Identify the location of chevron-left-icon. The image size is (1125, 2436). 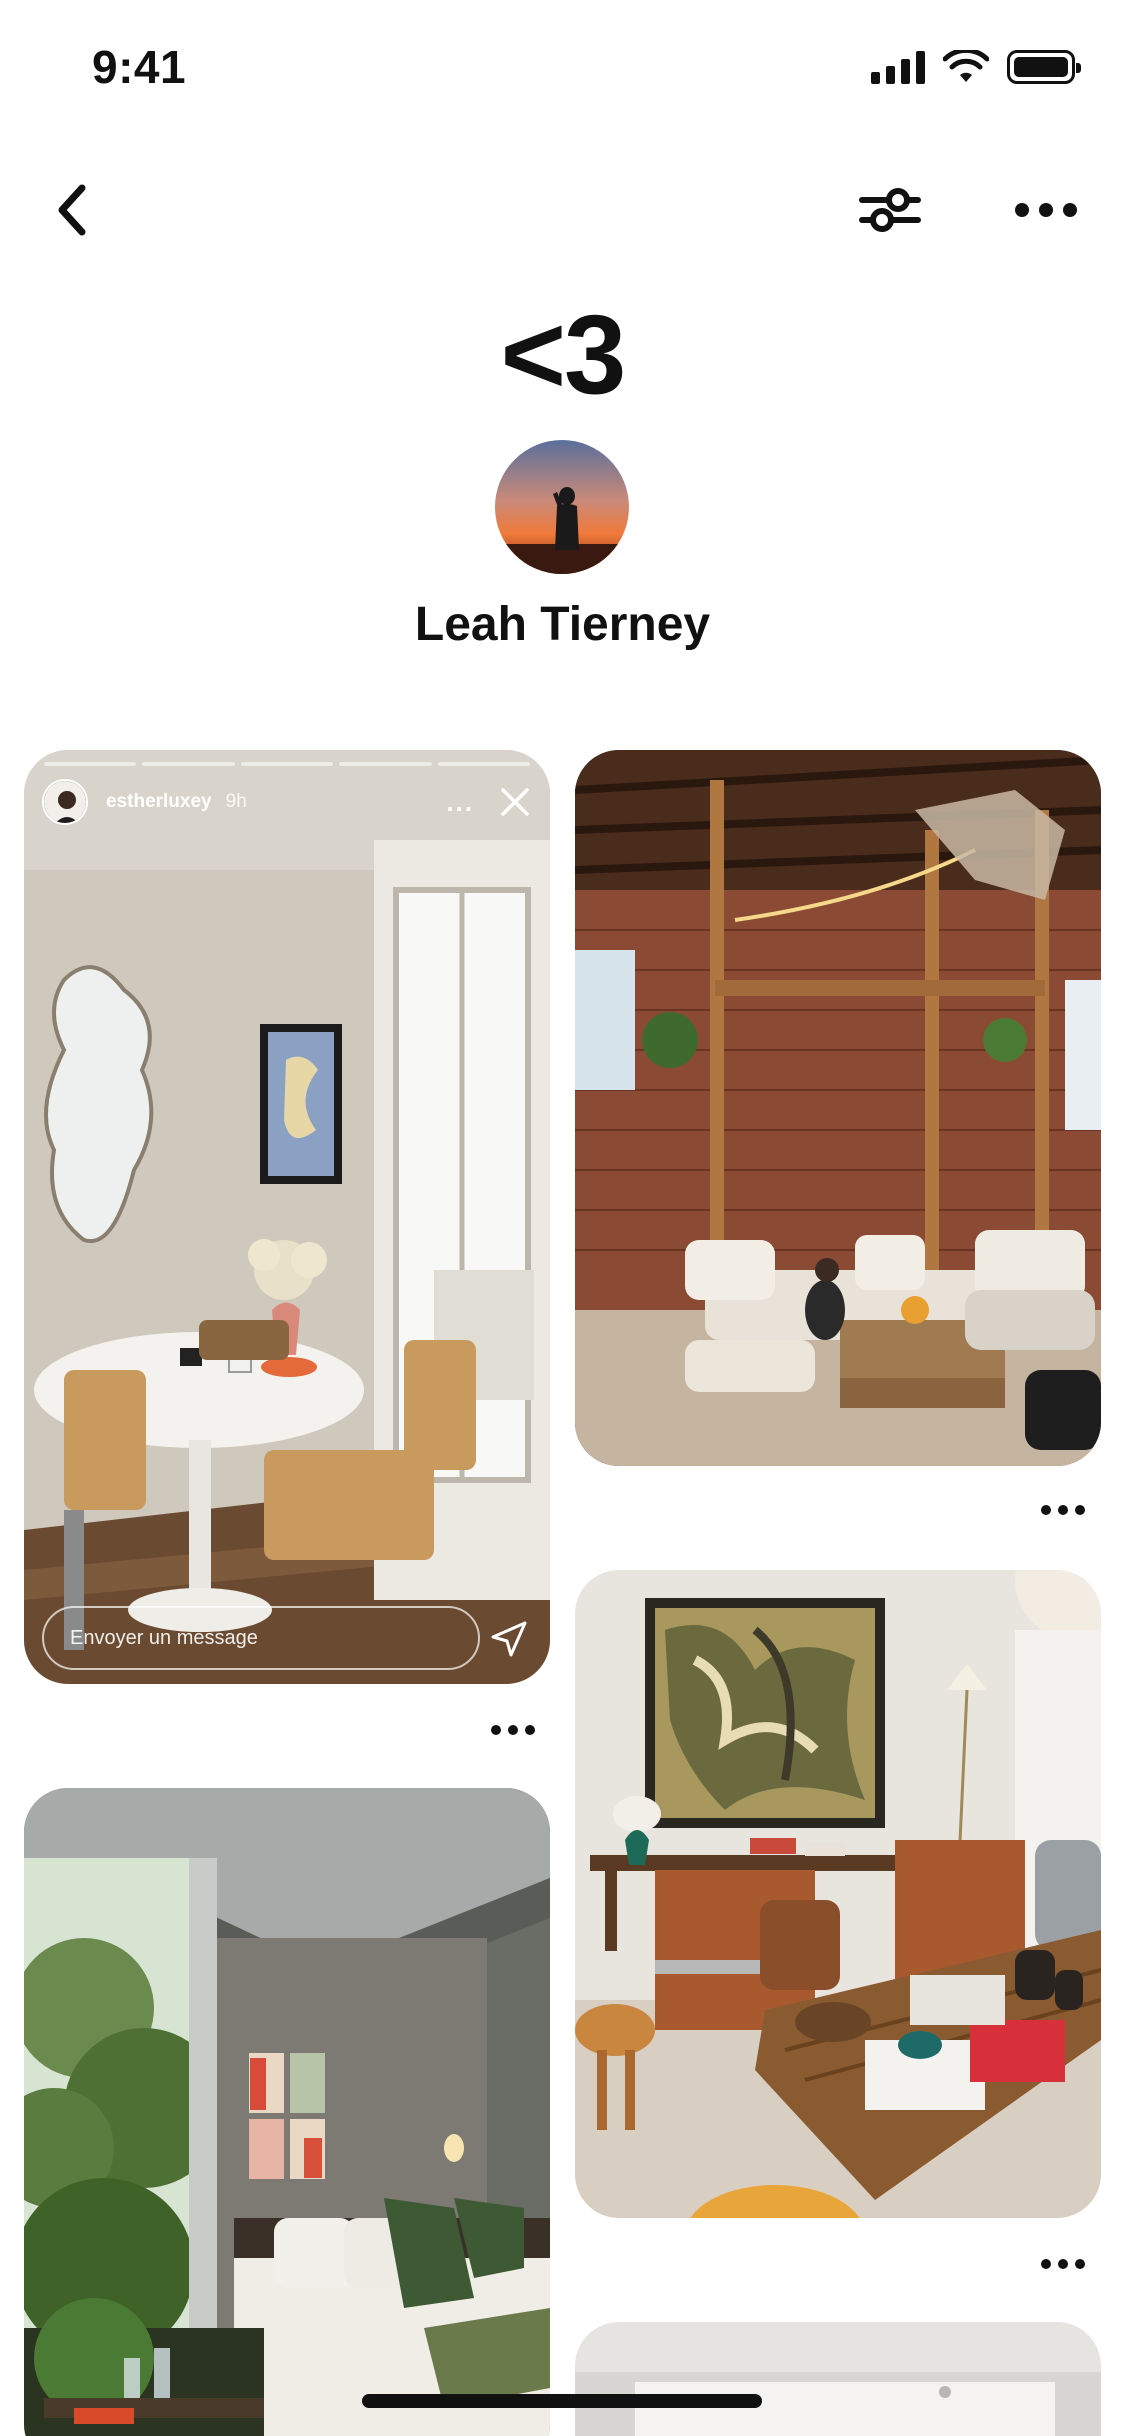
(72, 210).